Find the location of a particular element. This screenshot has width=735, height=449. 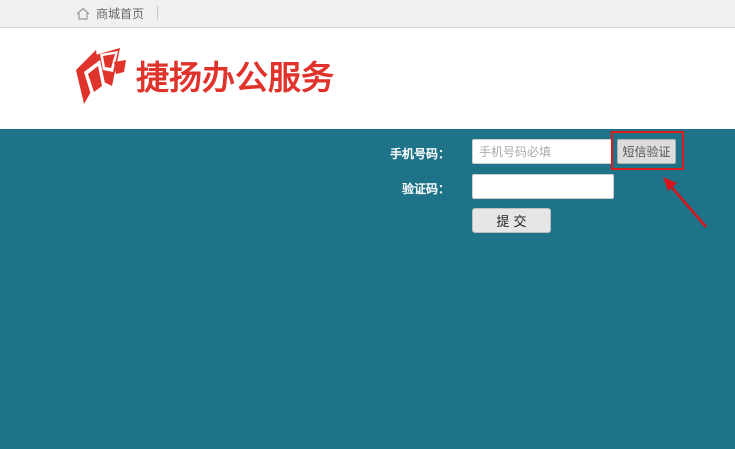

submit-button: 提 交 is located at coordinates (511, 220).